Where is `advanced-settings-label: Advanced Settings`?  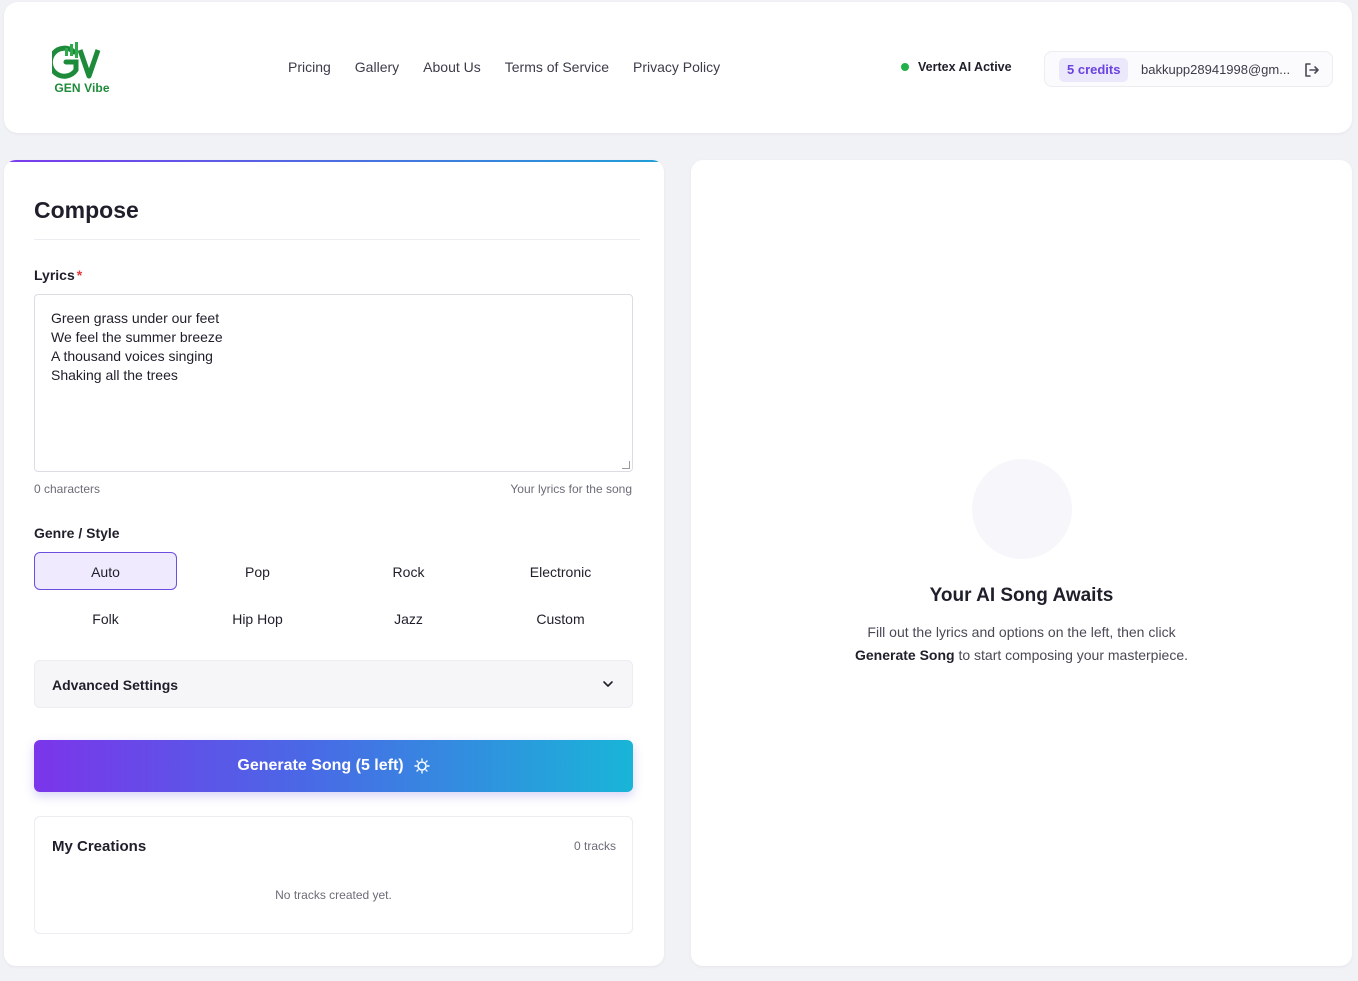 advanced-settings-label: Advanced Settings is located at coordinates (115, 685).